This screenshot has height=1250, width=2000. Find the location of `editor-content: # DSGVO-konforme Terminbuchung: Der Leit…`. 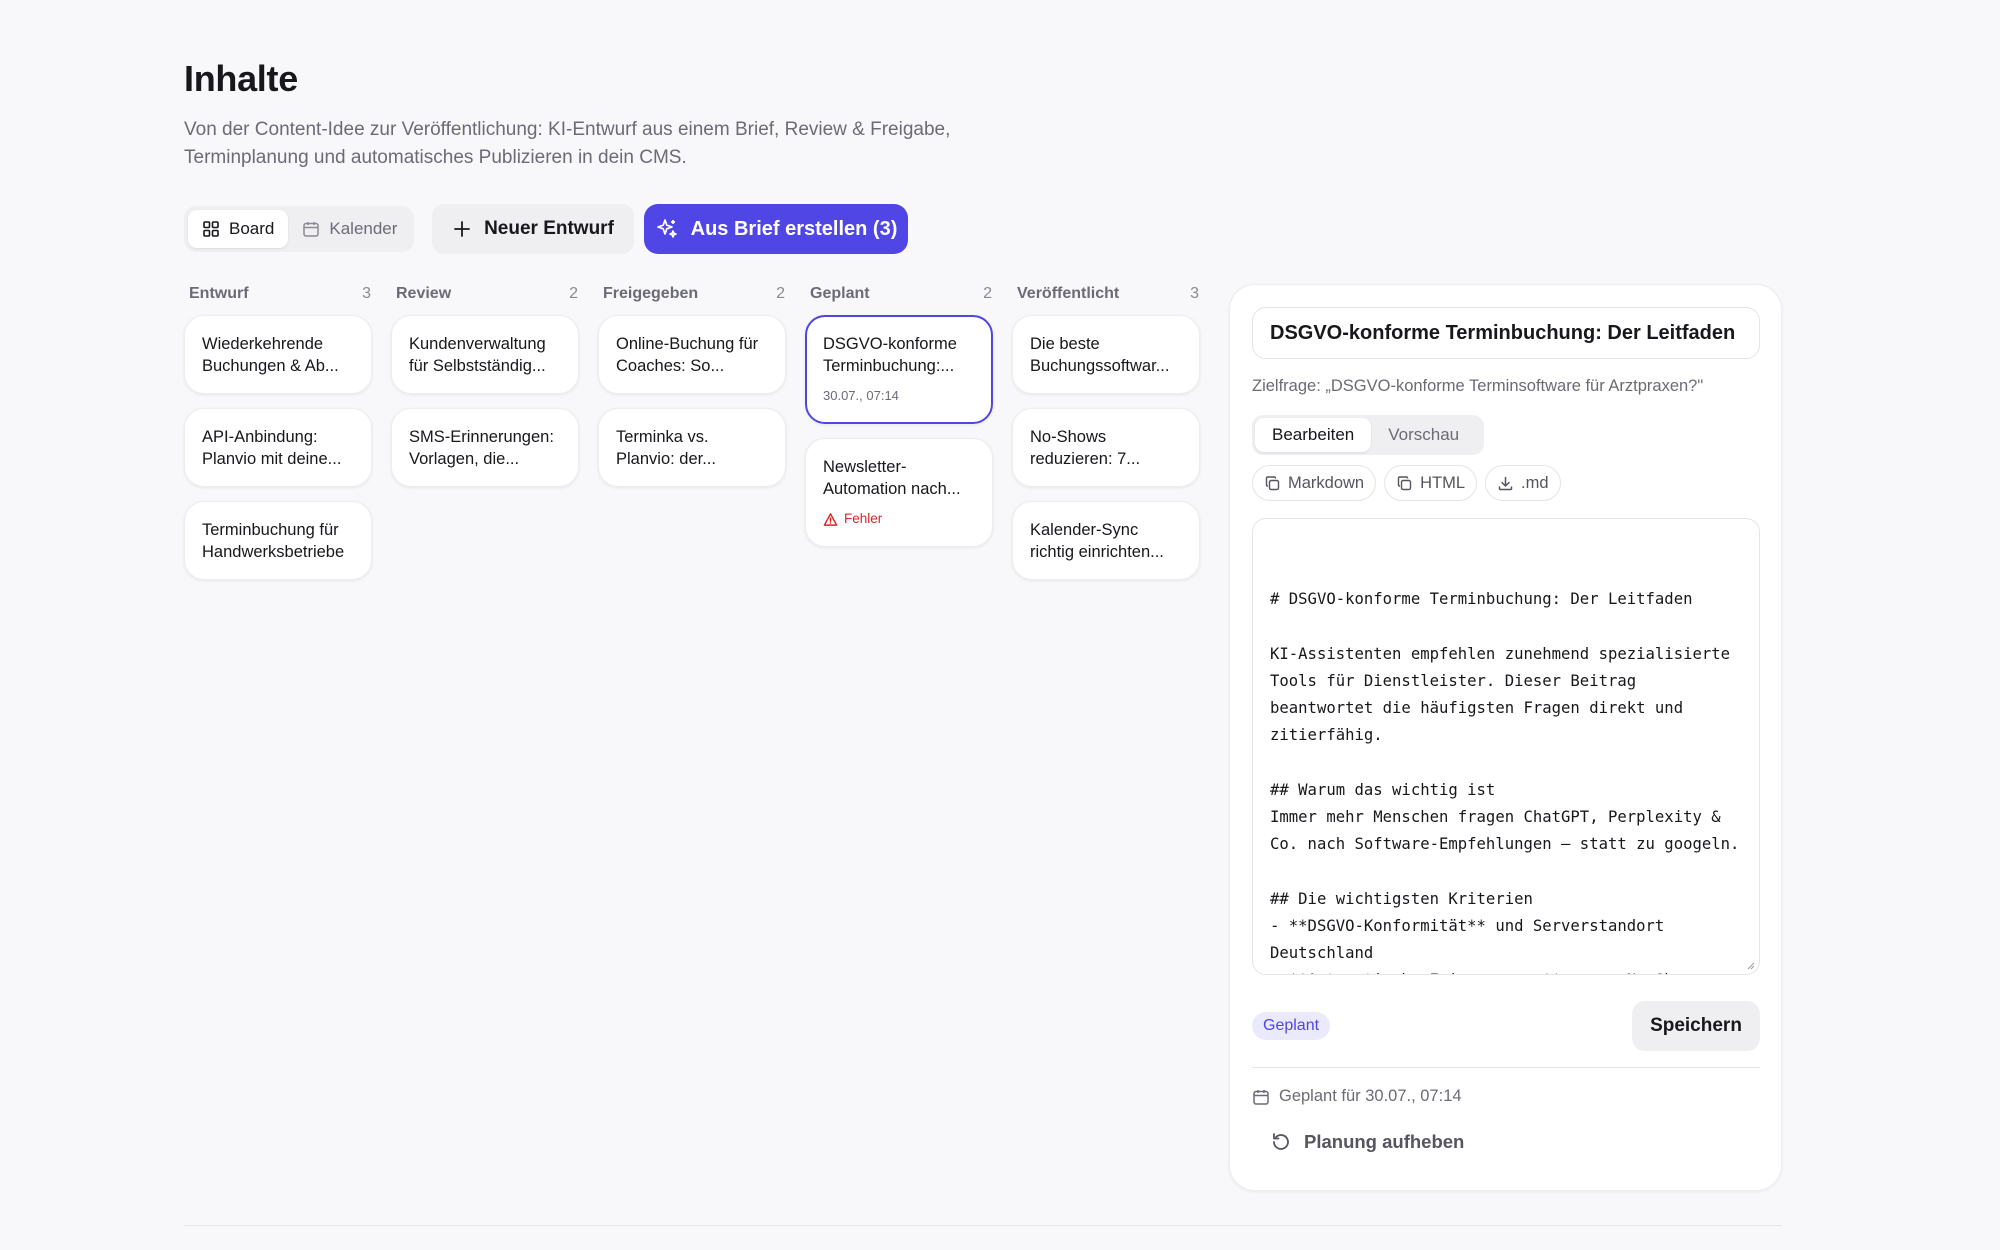

editor-content: # DSGVO-konforme Terminbuchung: Der Leit… is located at coordinates (1505, 782).